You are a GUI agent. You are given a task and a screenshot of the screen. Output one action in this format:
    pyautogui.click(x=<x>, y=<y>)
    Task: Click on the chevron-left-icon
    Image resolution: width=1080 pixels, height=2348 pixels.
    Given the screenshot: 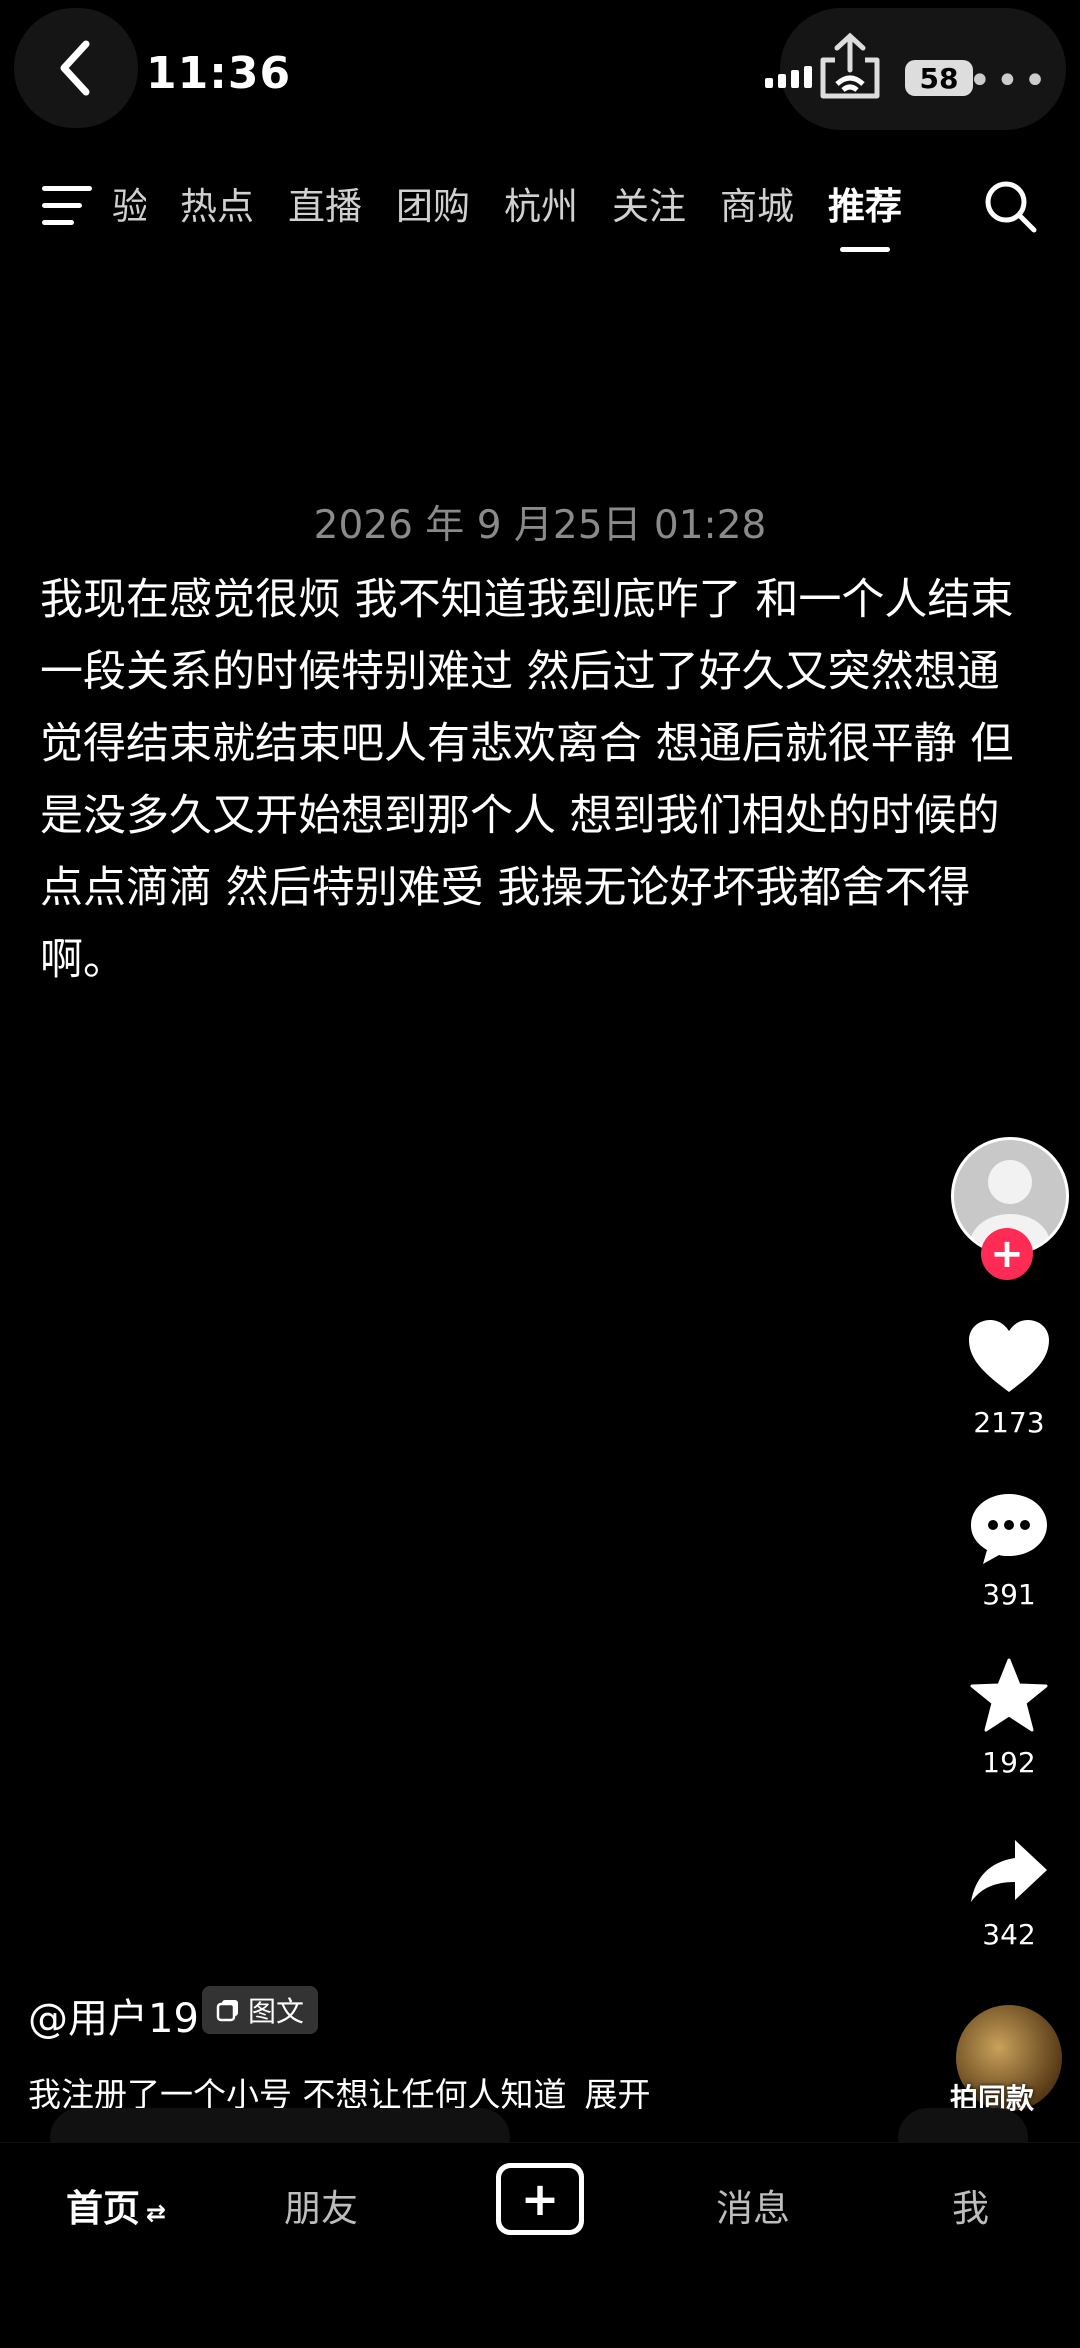 What is the action you would take?
    pyautogui.click(x=75, y=68)
    